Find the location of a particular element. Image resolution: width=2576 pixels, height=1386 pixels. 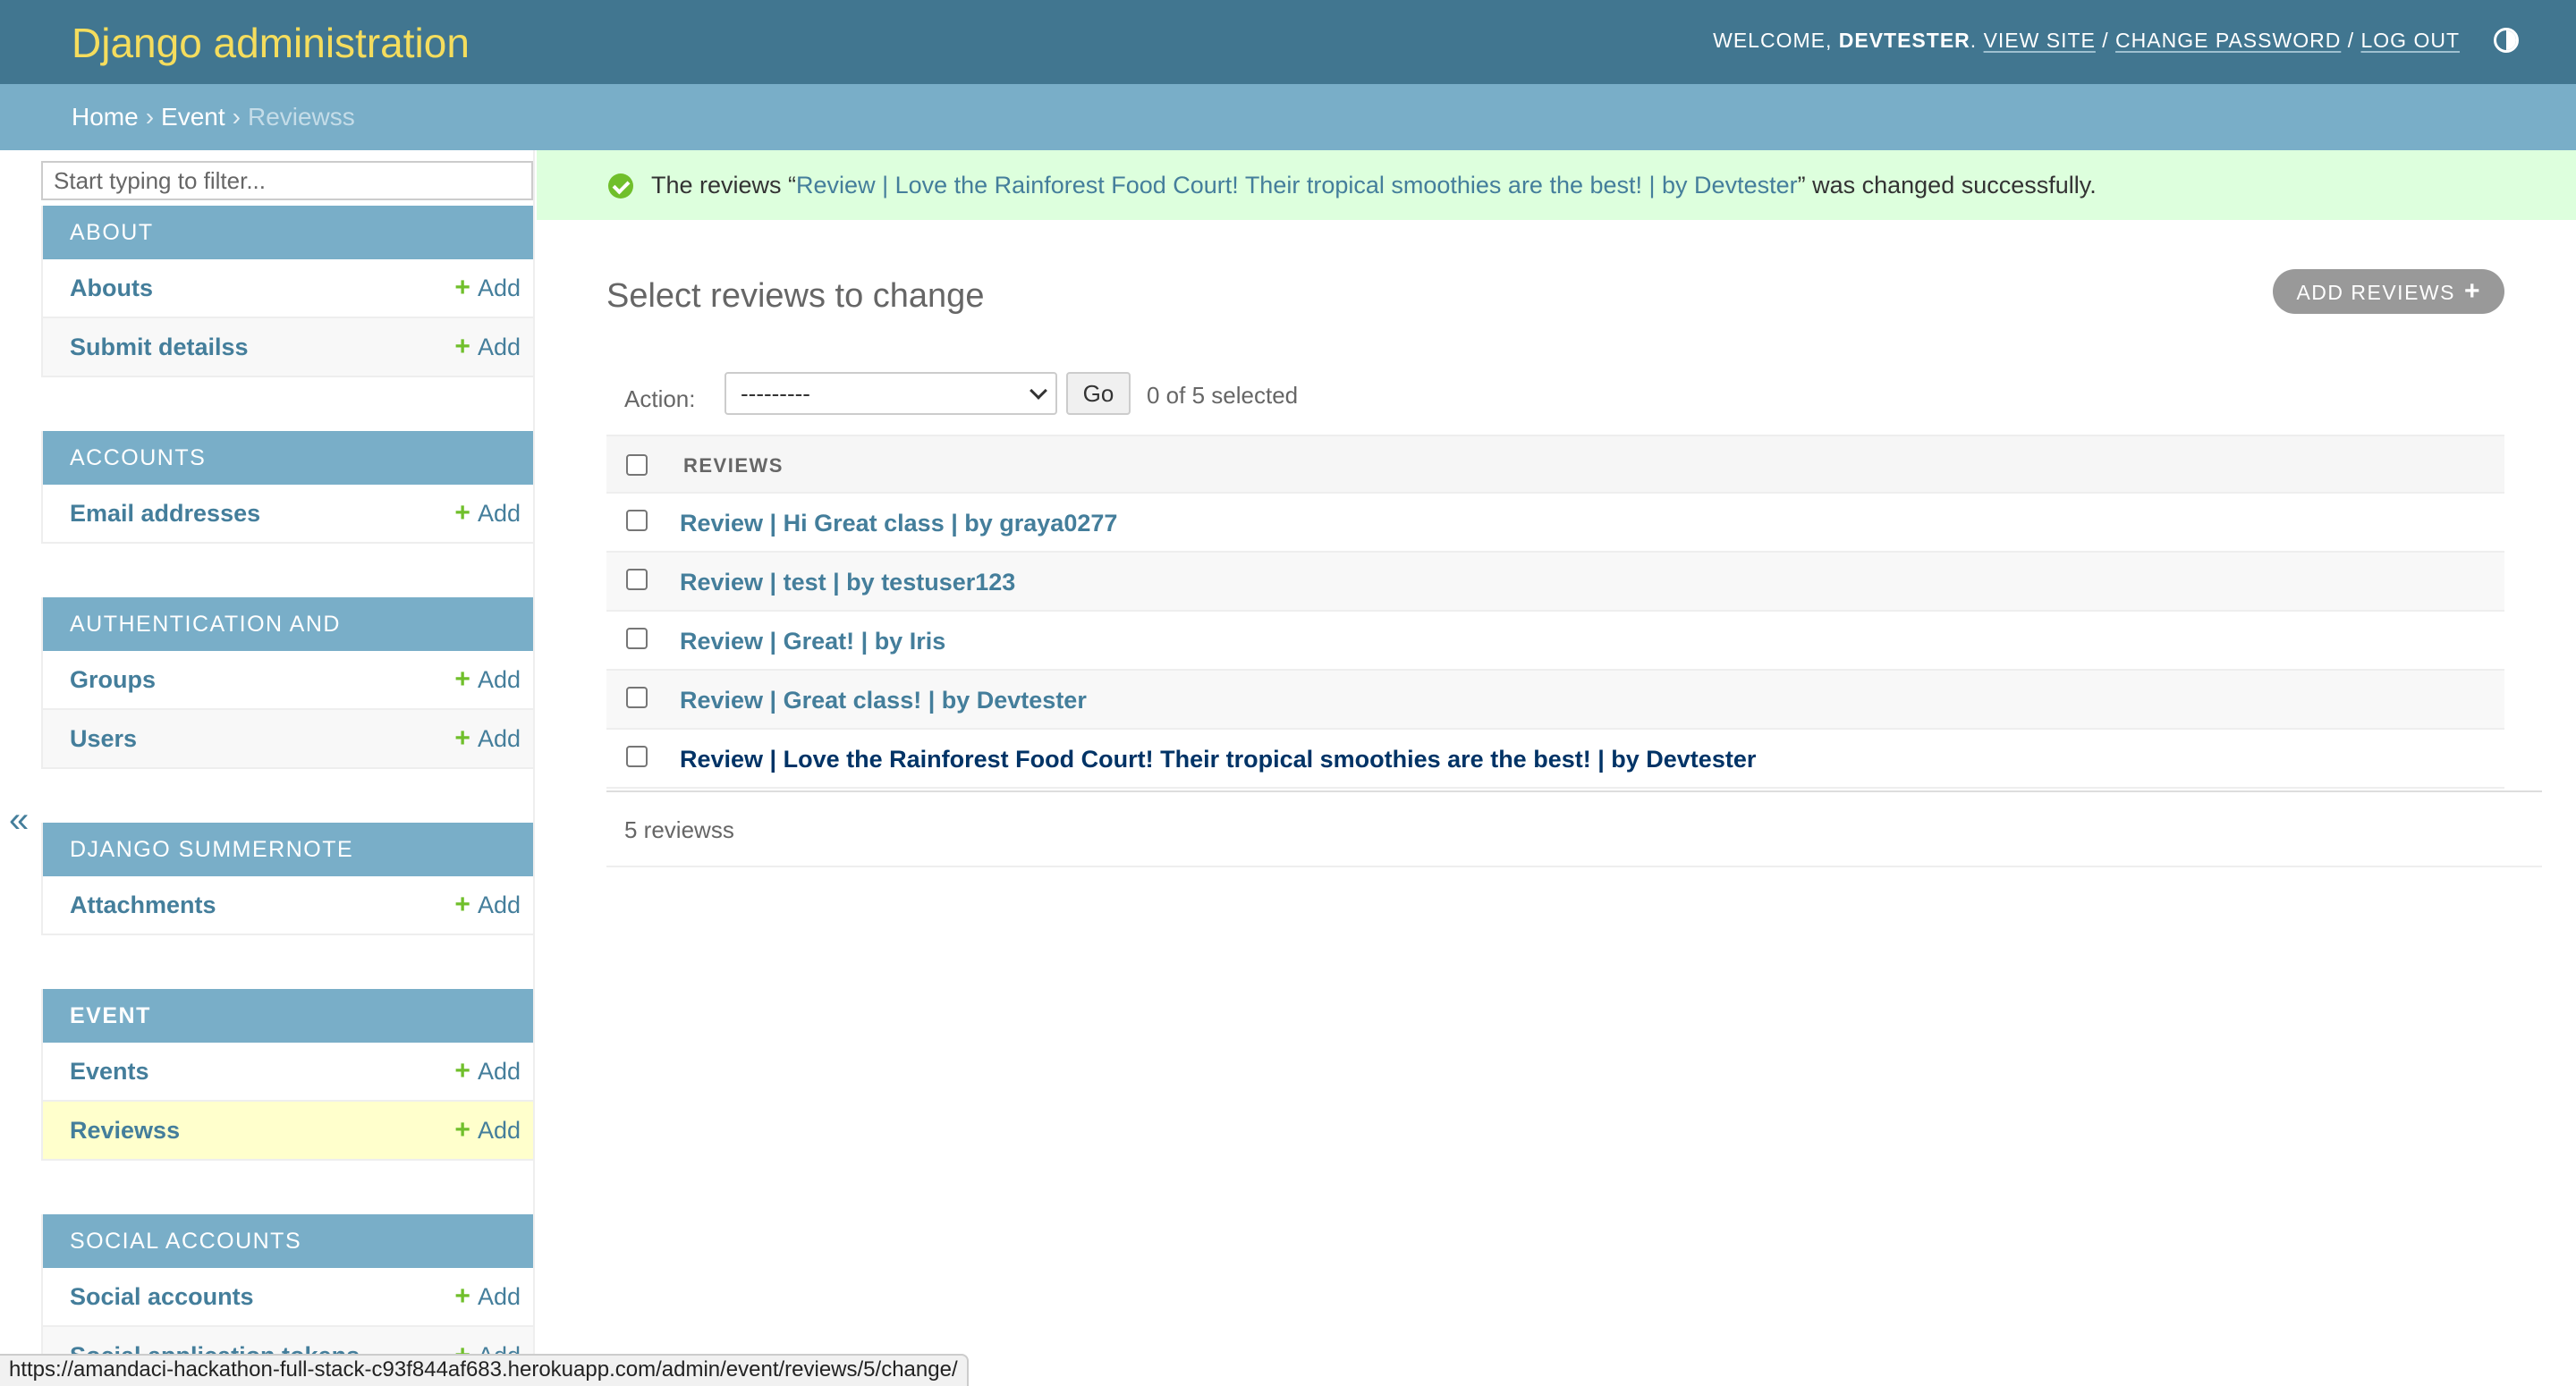

action-select-value: --------- is located at coordinates (775, 393).